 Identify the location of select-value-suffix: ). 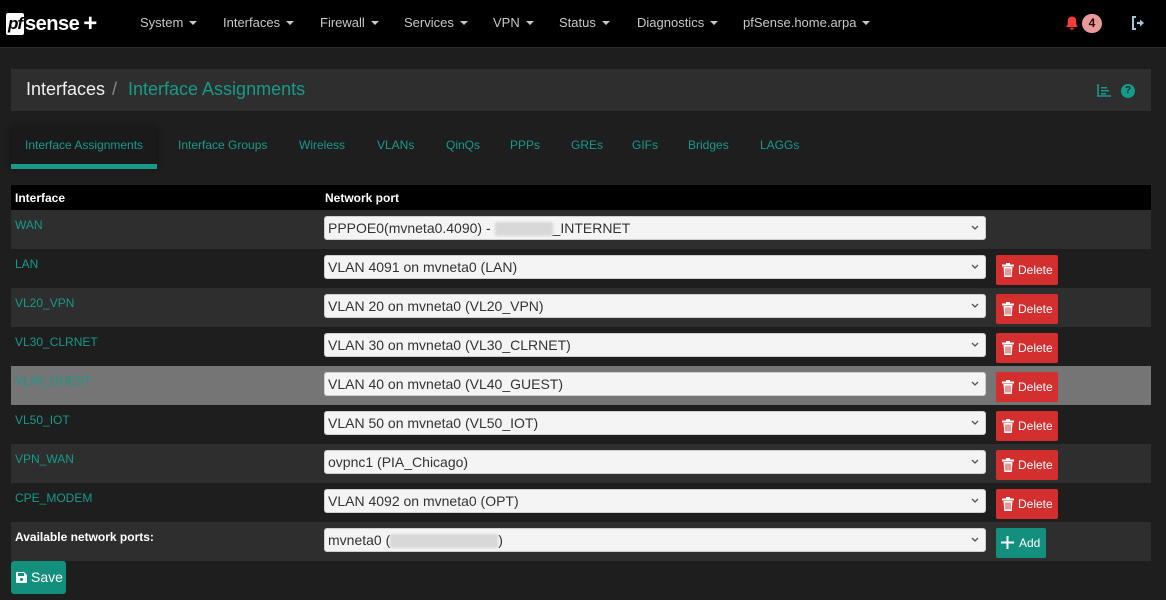
(500, 540).